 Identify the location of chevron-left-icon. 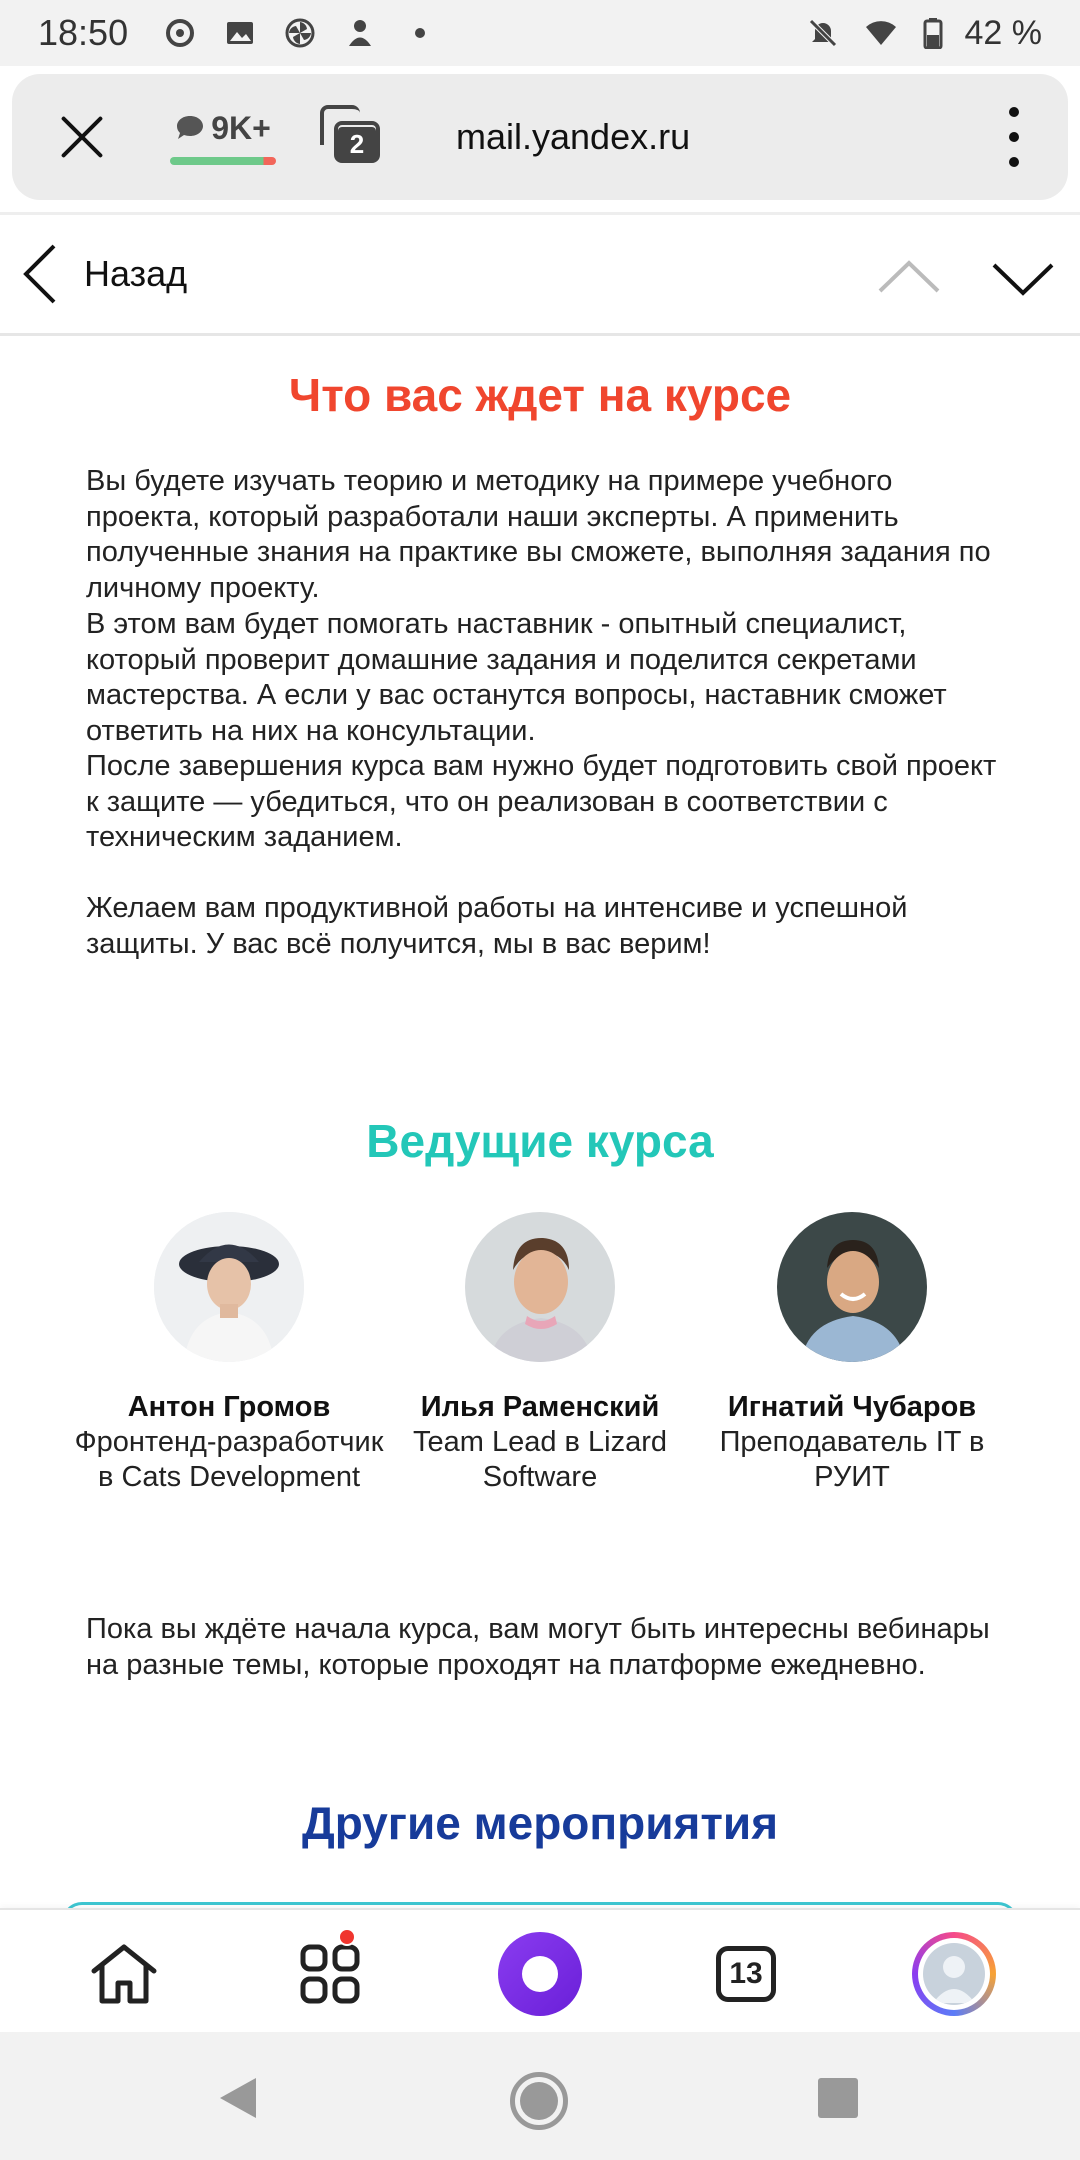
(39, 274).